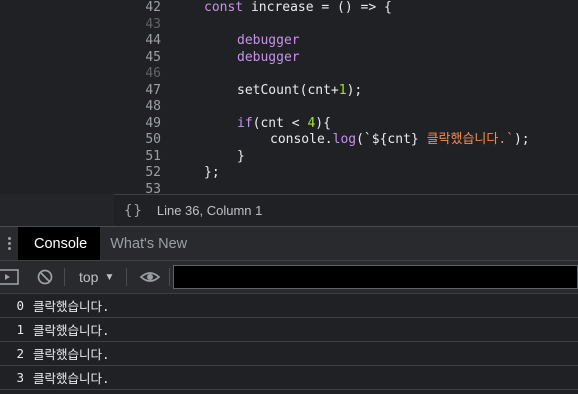 The height and width of the screenshot is (394, 578). Describe the element at coordinates (391, 139) in the screenshot. I see `code-text: (`${cnt}` at that location.